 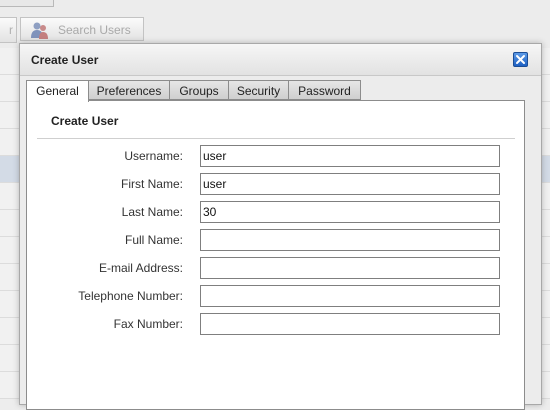 I want to click on last-name-field, so click(x=350, y=212).